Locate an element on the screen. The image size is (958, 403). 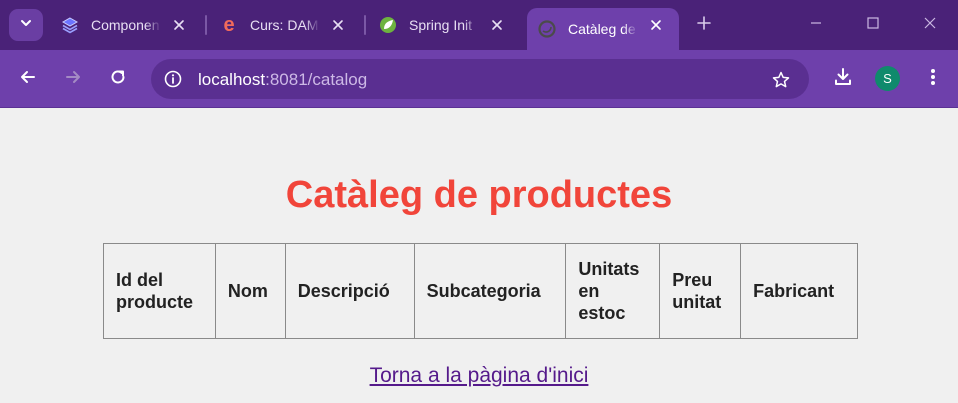
url-text: localhost:8081/catalog is located at coordinates (282, 80).